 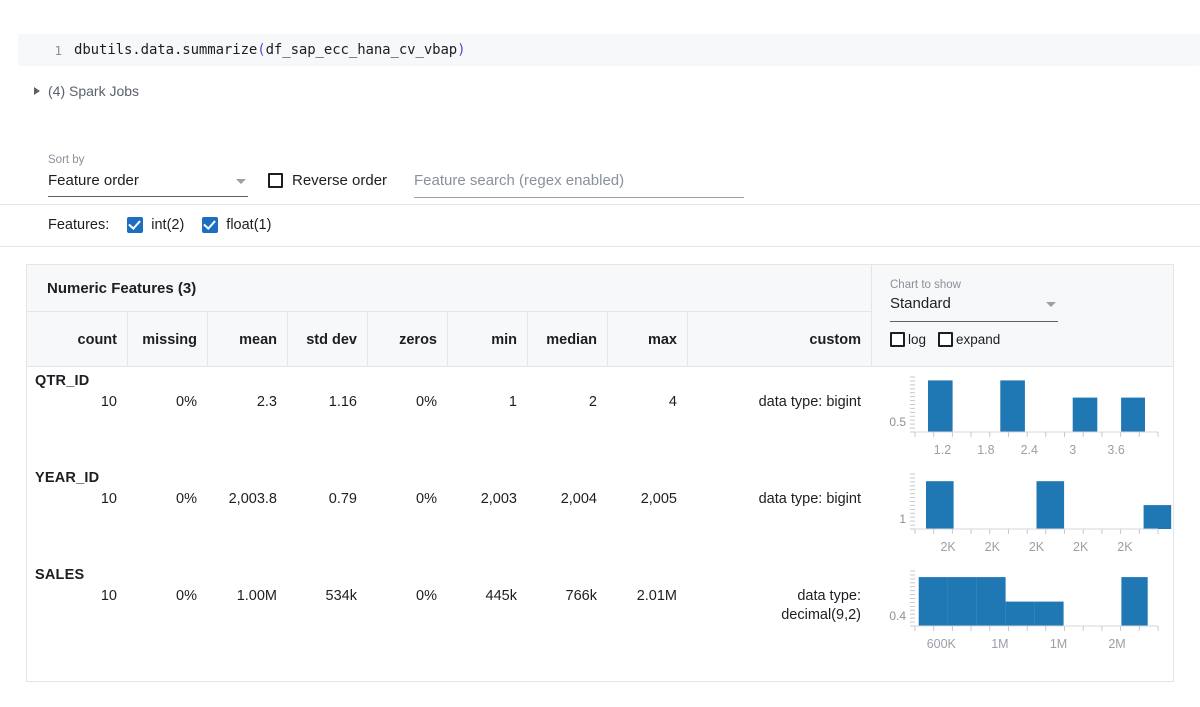 I want to click on feature-histogram: 0.4 600K 1M 1M 2M, so click(x=1022, y=609).